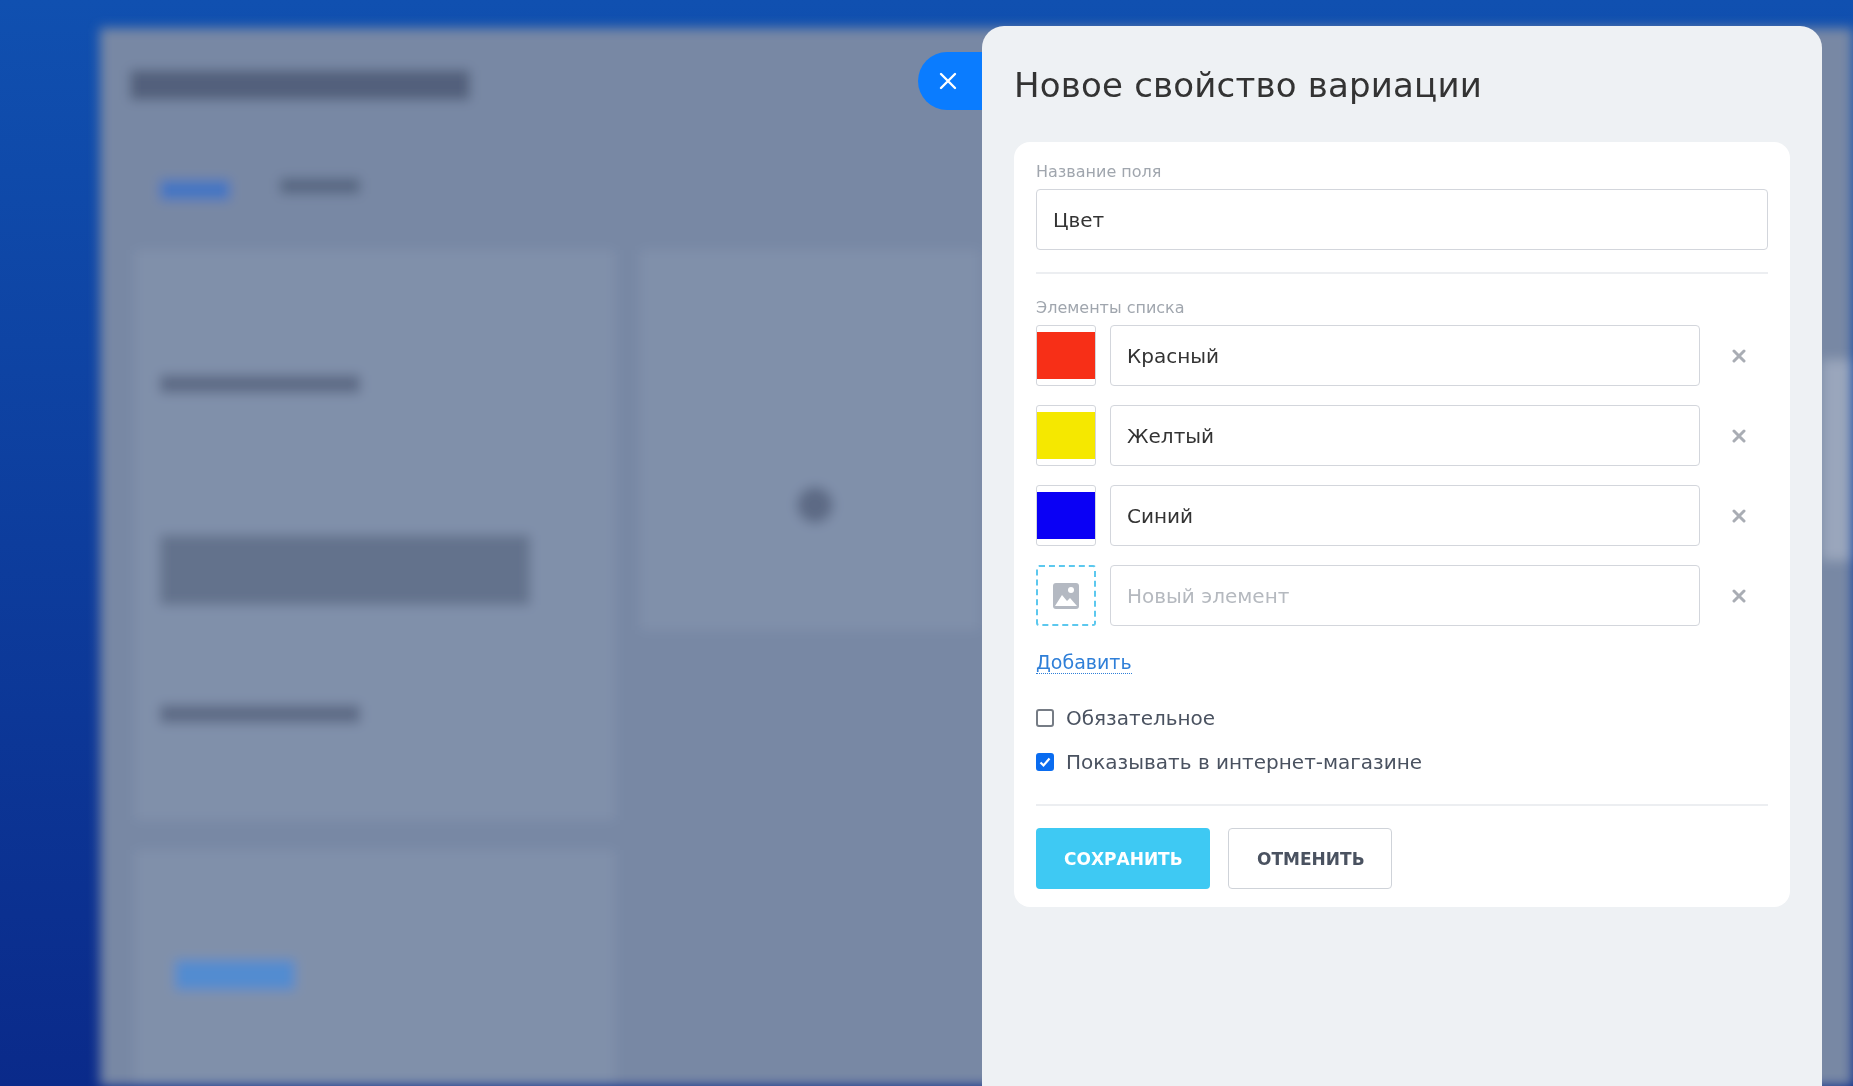  I want to click on list-label: Элементы списка, so click(1110, 307).